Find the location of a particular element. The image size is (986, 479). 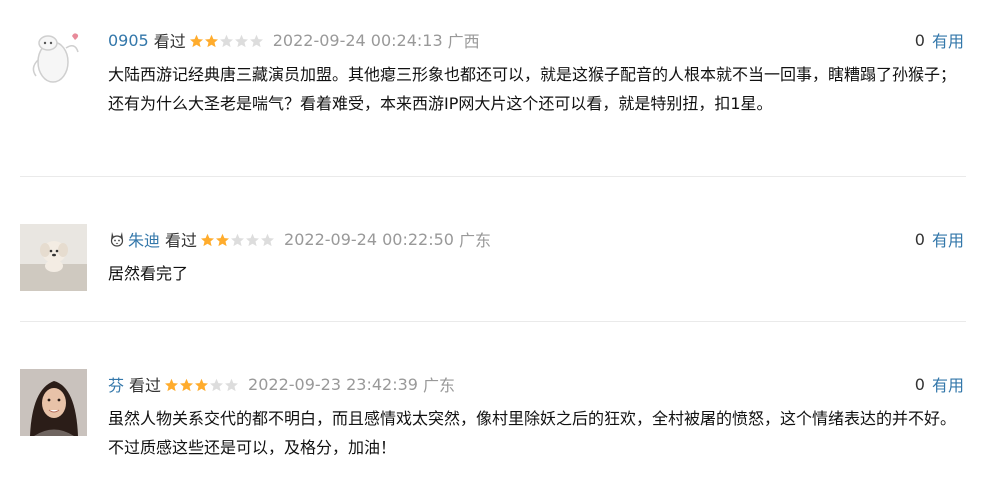

comment-time: 2022-09-23 23:42:39 is located at coordinates (333, 384).